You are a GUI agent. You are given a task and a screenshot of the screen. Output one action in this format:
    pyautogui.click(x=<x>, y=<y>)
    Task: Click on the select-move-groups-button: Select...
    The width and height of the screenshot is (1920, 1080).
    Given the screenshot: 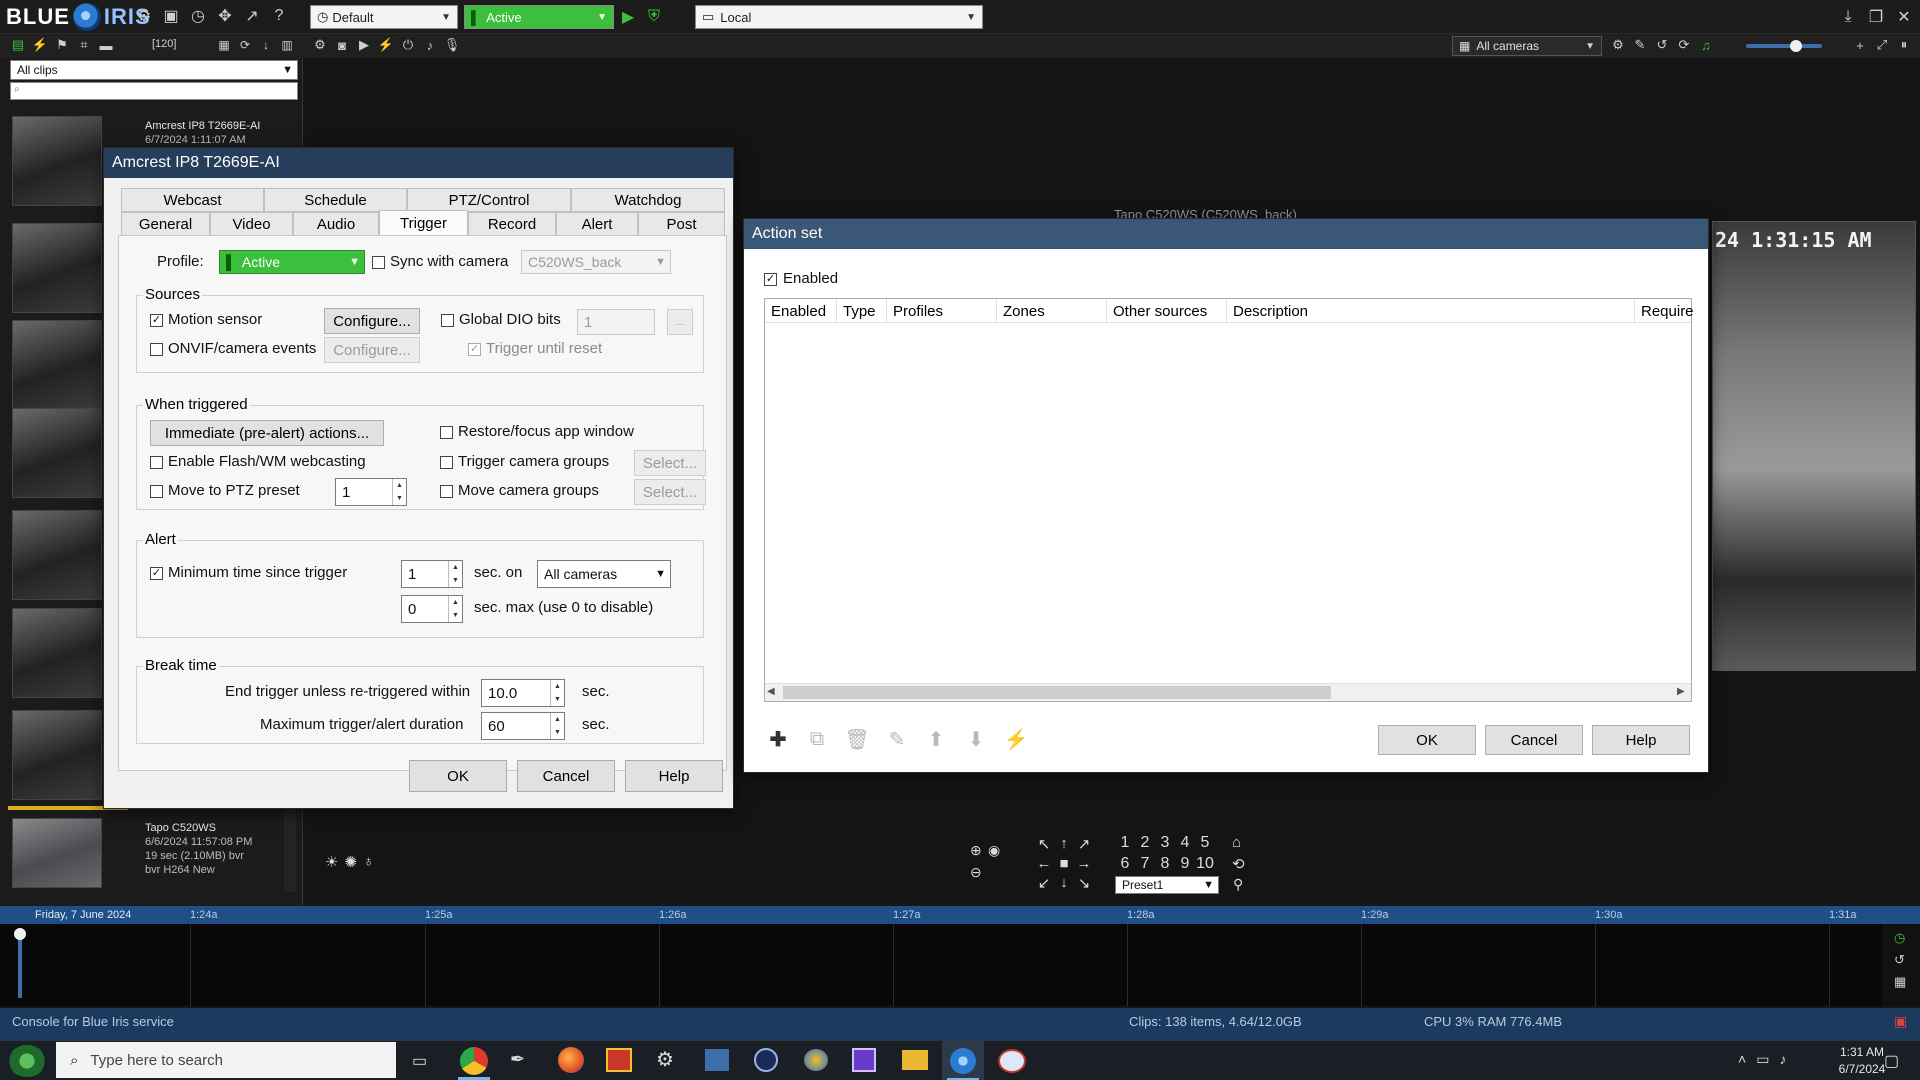 What is the action you would take?
    pyautogui.click(x=670, y=492)
    